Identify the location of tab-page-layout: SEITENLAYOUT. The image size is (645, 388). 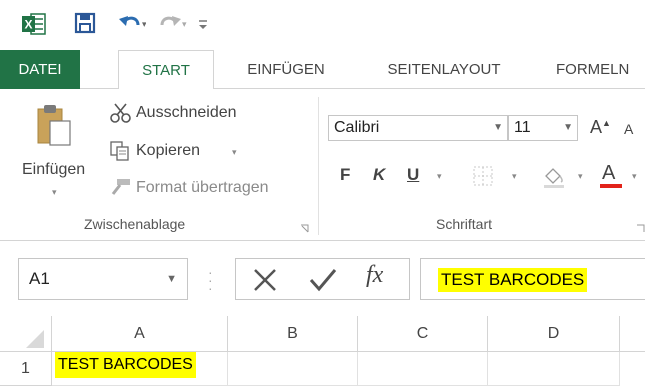
(444, 69).